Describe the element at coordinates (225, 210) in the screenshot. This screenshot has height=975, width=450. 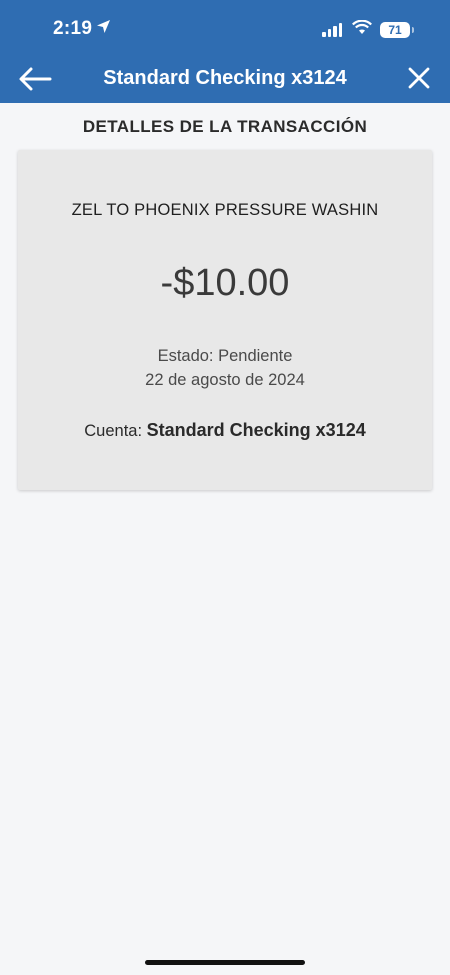
I see `merchant-name: ZEL TO PHOENIX PRESSURE WASHIN` at that location.